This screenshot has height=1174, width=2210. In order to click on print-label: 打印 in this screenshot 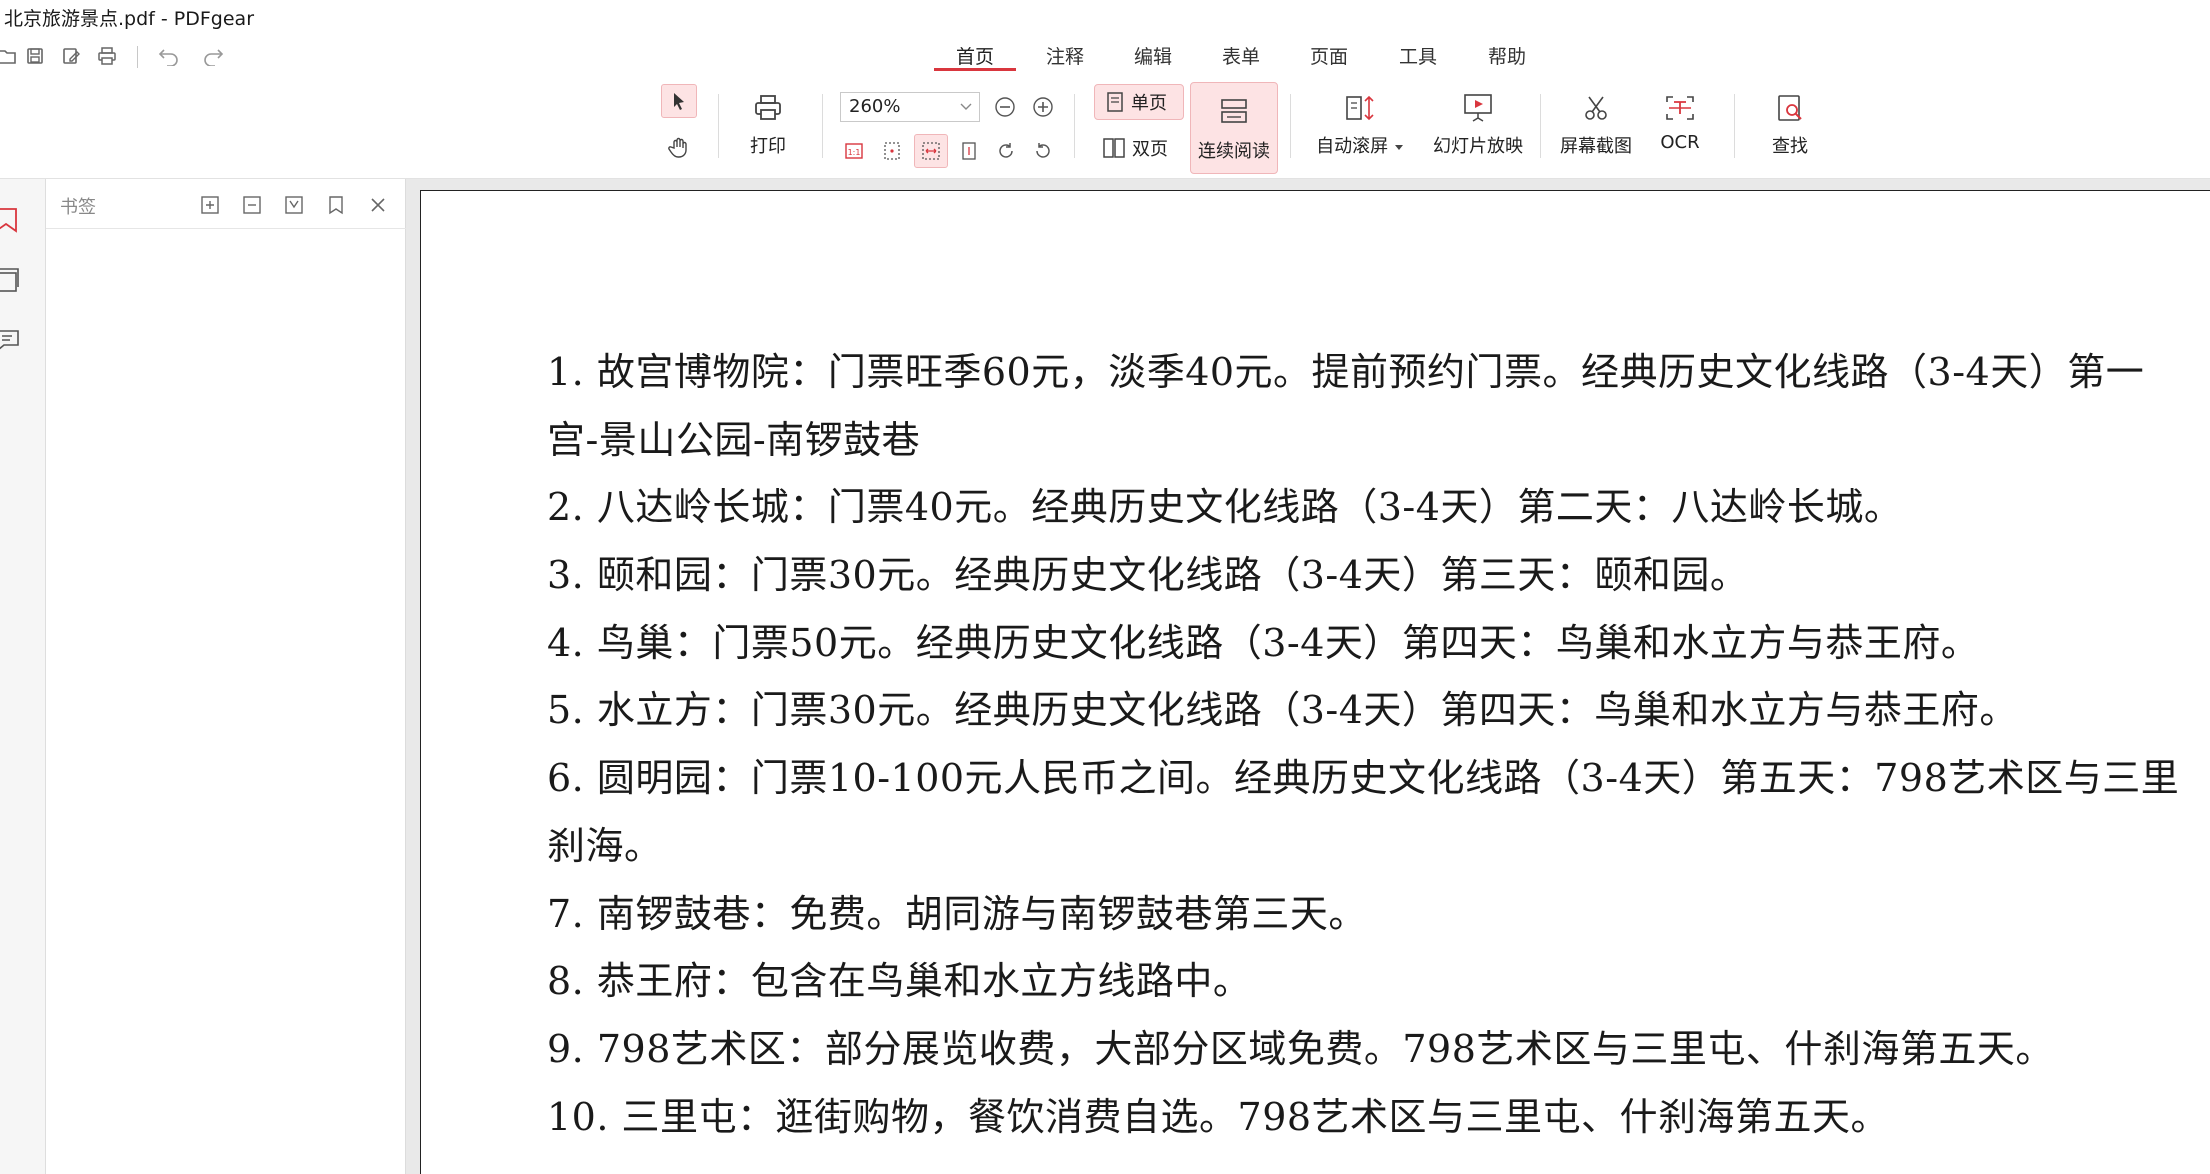, I will do `click(768, 146)`.